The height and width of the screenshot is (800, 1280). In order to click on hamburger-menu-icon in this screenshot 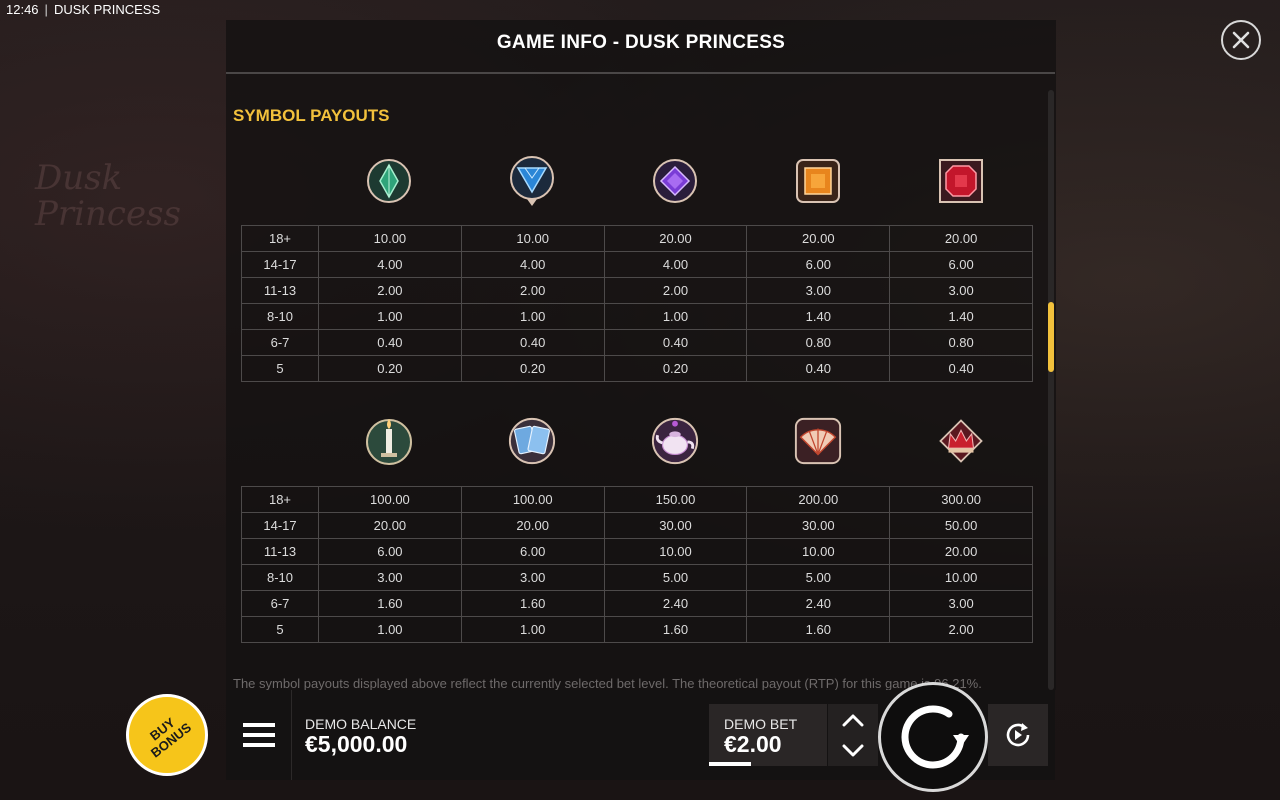, I will do `click(258, 735)`.